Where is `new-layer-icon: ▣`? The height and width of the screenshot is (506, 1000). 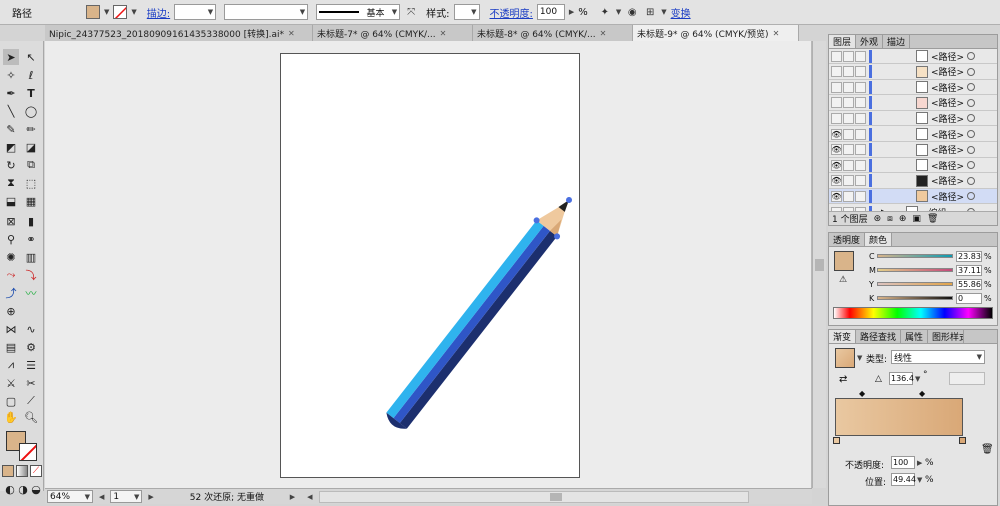 new-layer-icon: ▣ is located at coordinates (916, 219).